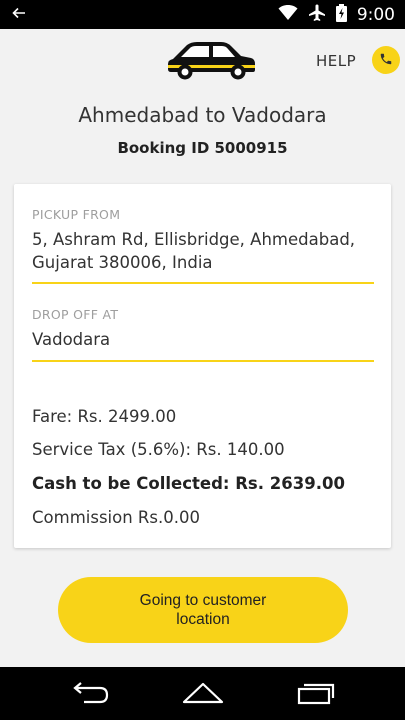 The image size is (405, 720). What do you see at coordinates (76, 214) in the screenshot?
I see `pickup-label: PICKUP FROM` at bounding box center [76, 214].